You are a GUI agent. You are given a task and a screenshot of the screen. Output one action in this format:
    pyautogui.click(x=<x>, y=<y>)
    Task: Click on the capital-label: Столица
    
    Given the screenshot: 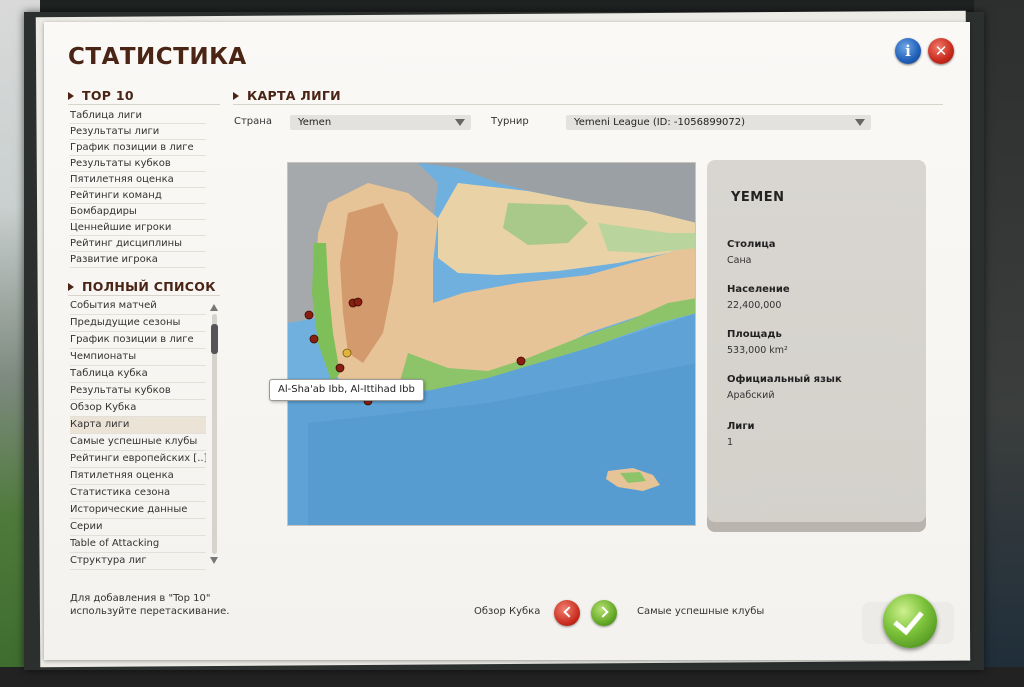 What is the action you would take?
    pyautogui.click(x=751, y=244)
    